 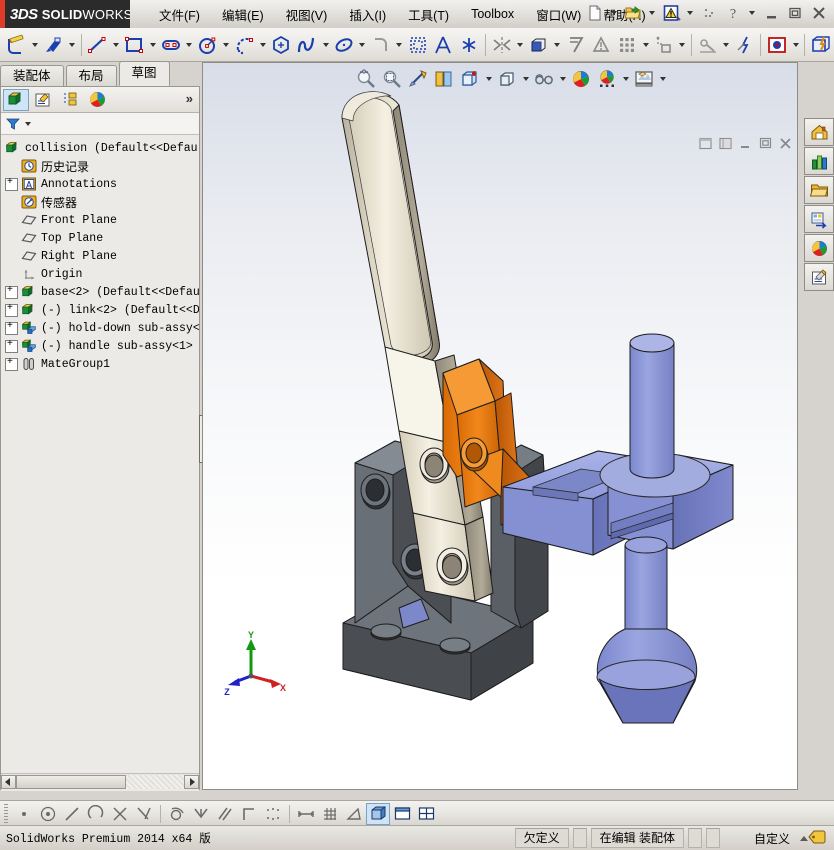 What do you see at coordinates (558, 14) in the screenshot?
I see `menu-window: 窗口(W)` at bounding box center [558, 14].